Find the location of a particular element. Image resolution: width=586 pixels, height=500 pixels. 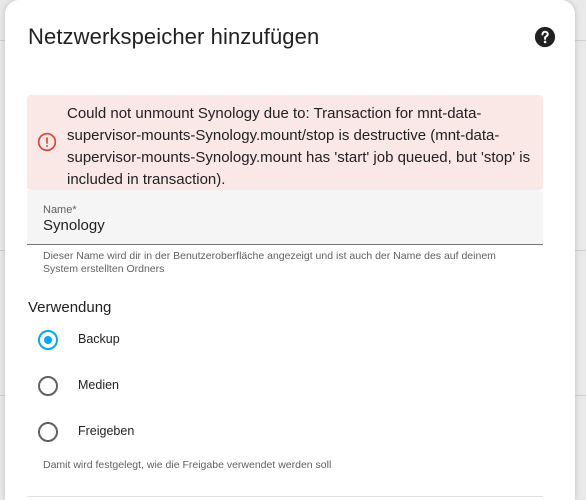

radio-label: Medien is located at coordinates (98, 385).